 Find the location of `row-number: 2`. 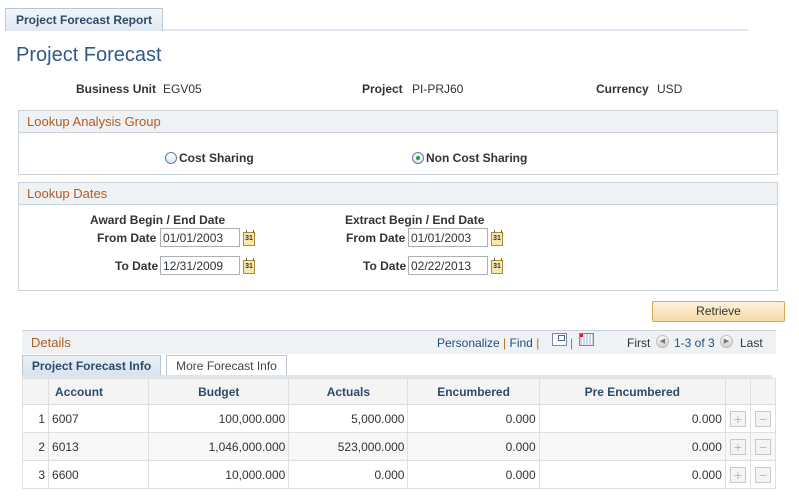

row-number: 2 is located at coordinates (35, 446).